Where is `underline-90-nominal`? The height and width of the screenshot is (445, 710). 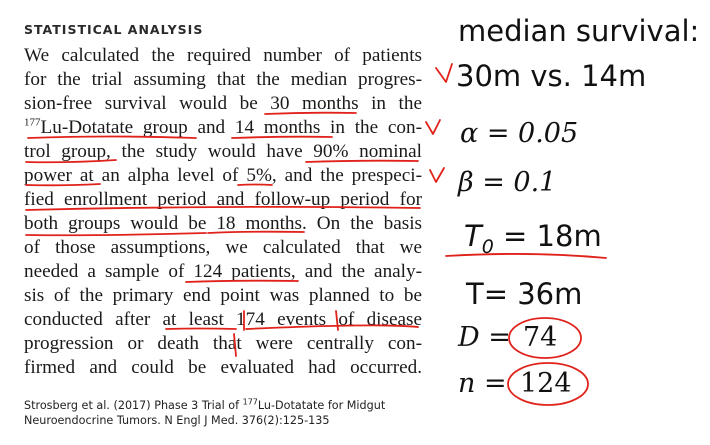
underline-90-nominal is located at coordinates (362, 161).